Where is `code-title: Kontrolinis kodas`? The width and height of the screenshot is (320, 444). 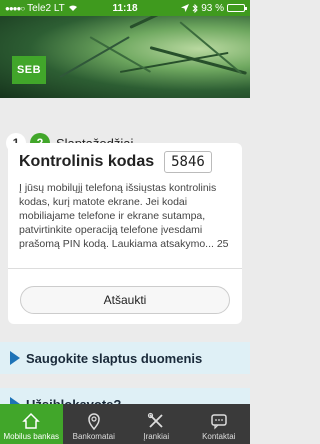
code-title: Kontrolinis kodas is located at coordinates (87, 161).